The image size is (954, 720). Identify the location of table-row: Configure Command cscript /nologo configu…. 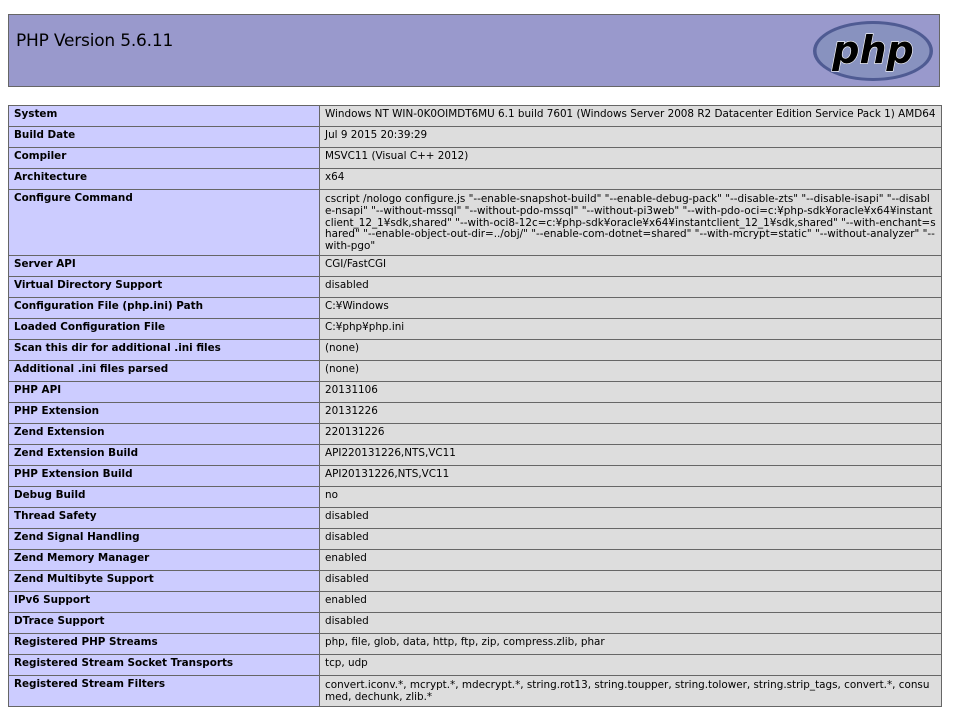
(475, 222).